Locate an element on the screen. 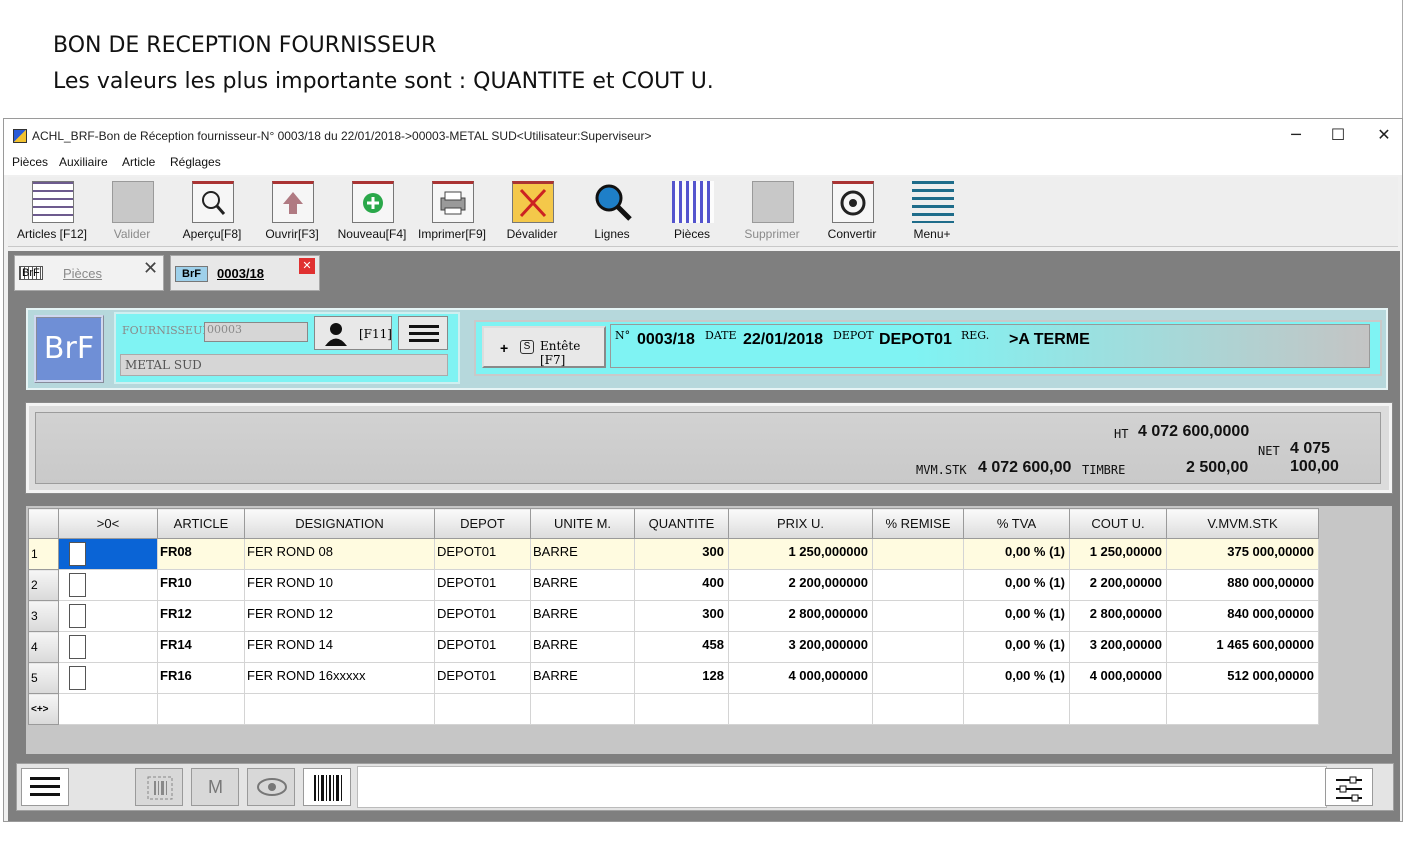 The height and width of the screenshot is (850, 1406). cell-cout: 3 200,00000 is located at coordinates (1118, 647).